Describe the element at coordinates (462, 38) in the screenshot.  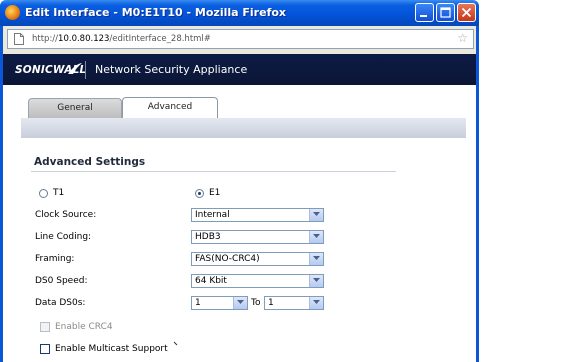
I see `bookmark-star-icon: ☆` at that location.